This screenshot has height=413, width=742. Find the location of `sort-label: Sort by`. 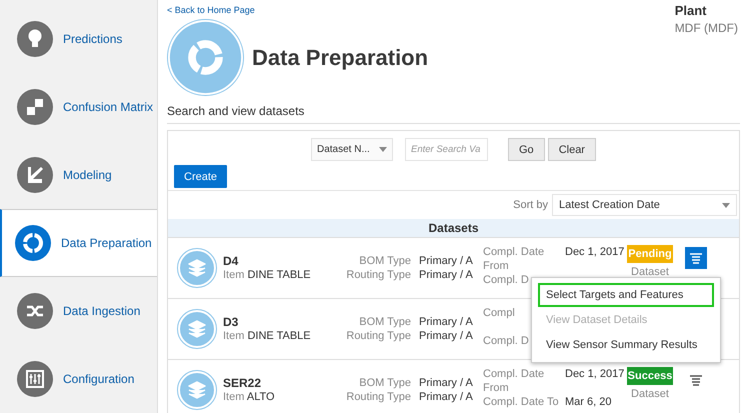

sort-label: Sort by is located at coordinates (530, 205).